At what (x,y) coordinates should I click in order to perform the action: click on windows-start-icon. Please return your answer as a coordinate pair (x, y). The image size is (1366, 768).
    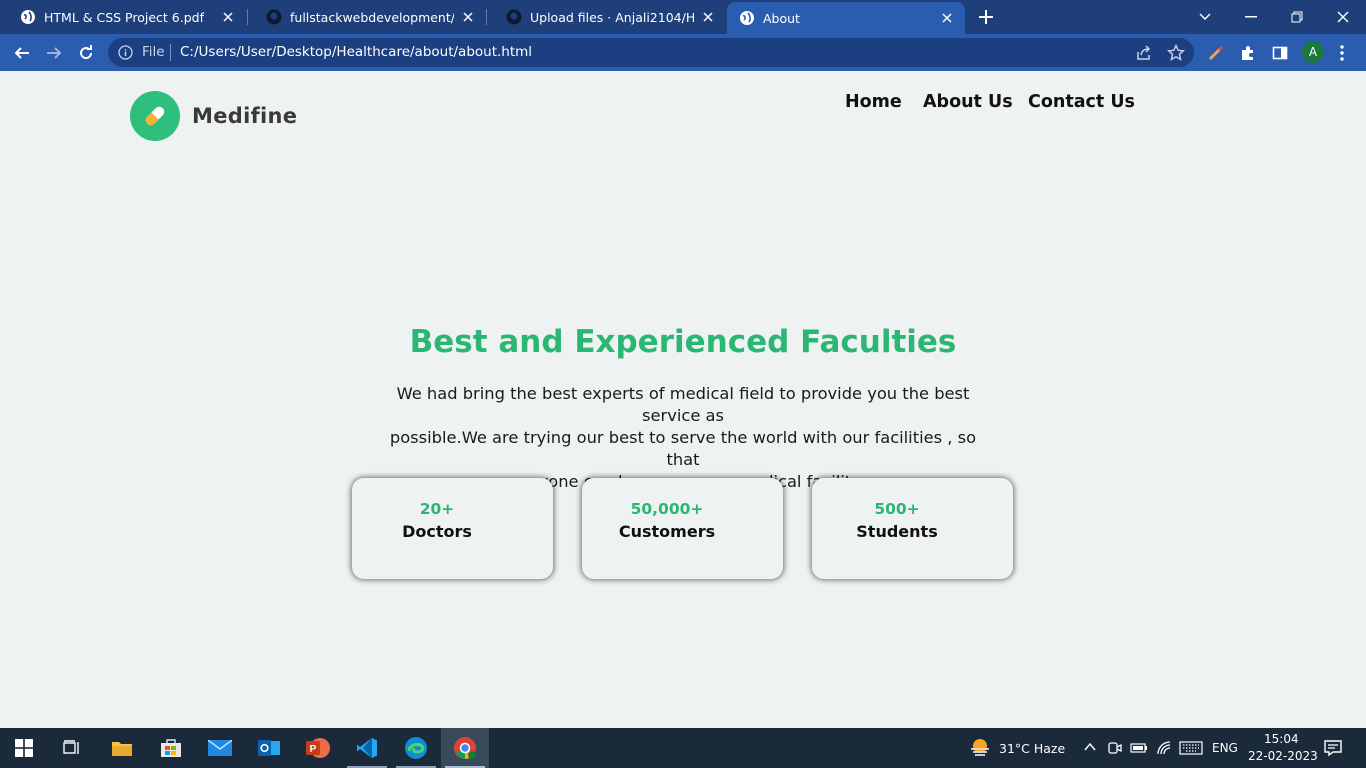
    Looking at the image, I should click on (24, 748).